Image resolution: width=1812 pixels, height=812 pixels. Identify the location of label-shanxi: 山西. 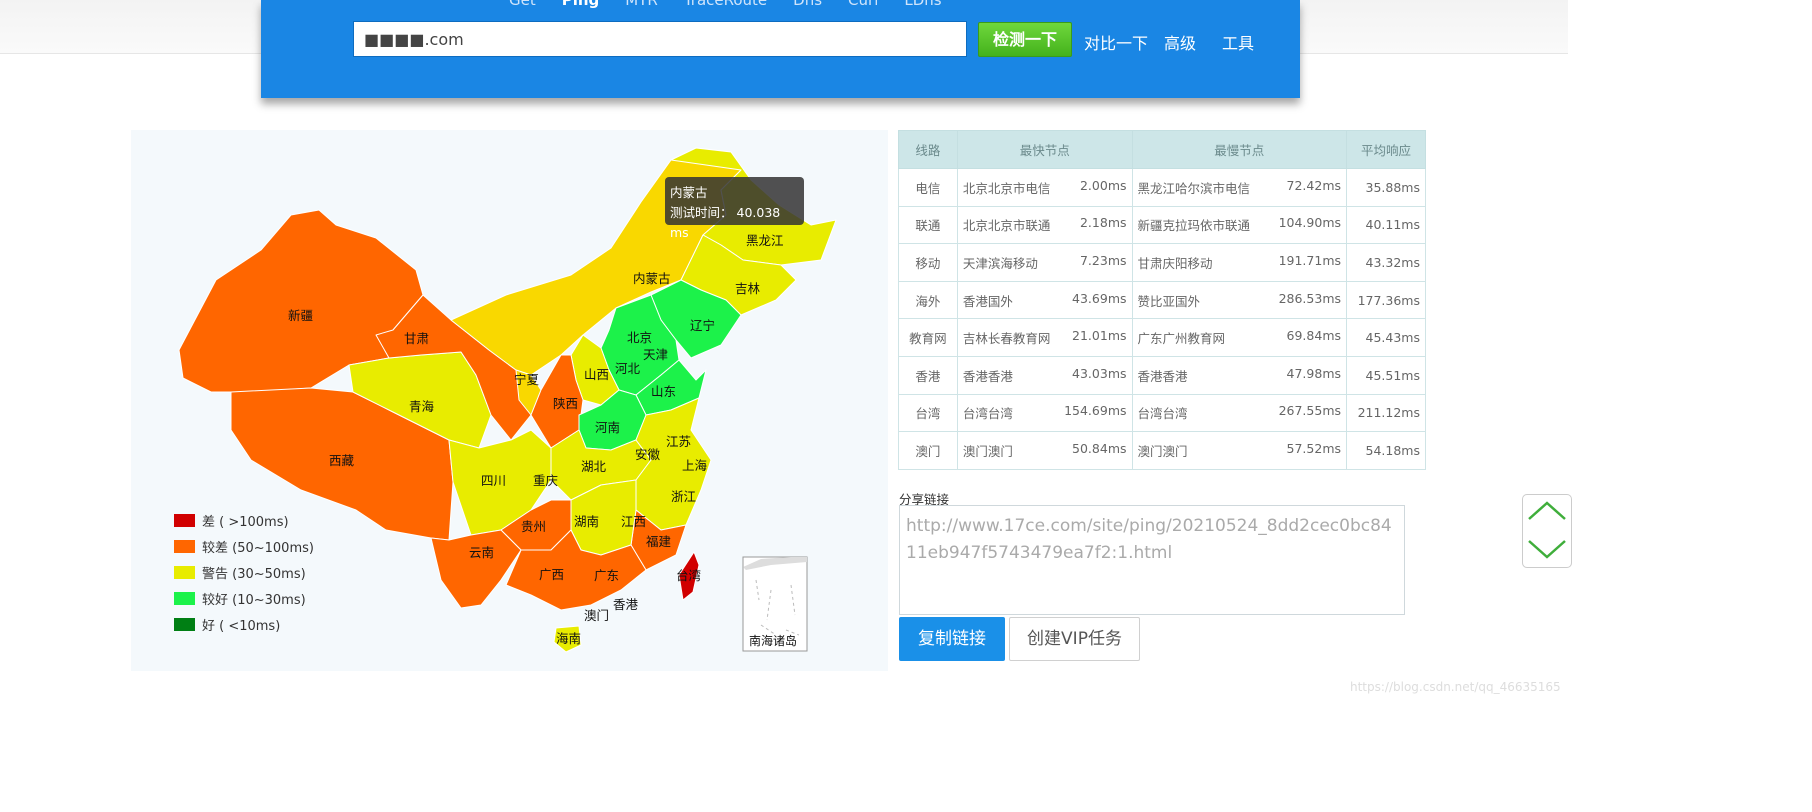
(596, 374).